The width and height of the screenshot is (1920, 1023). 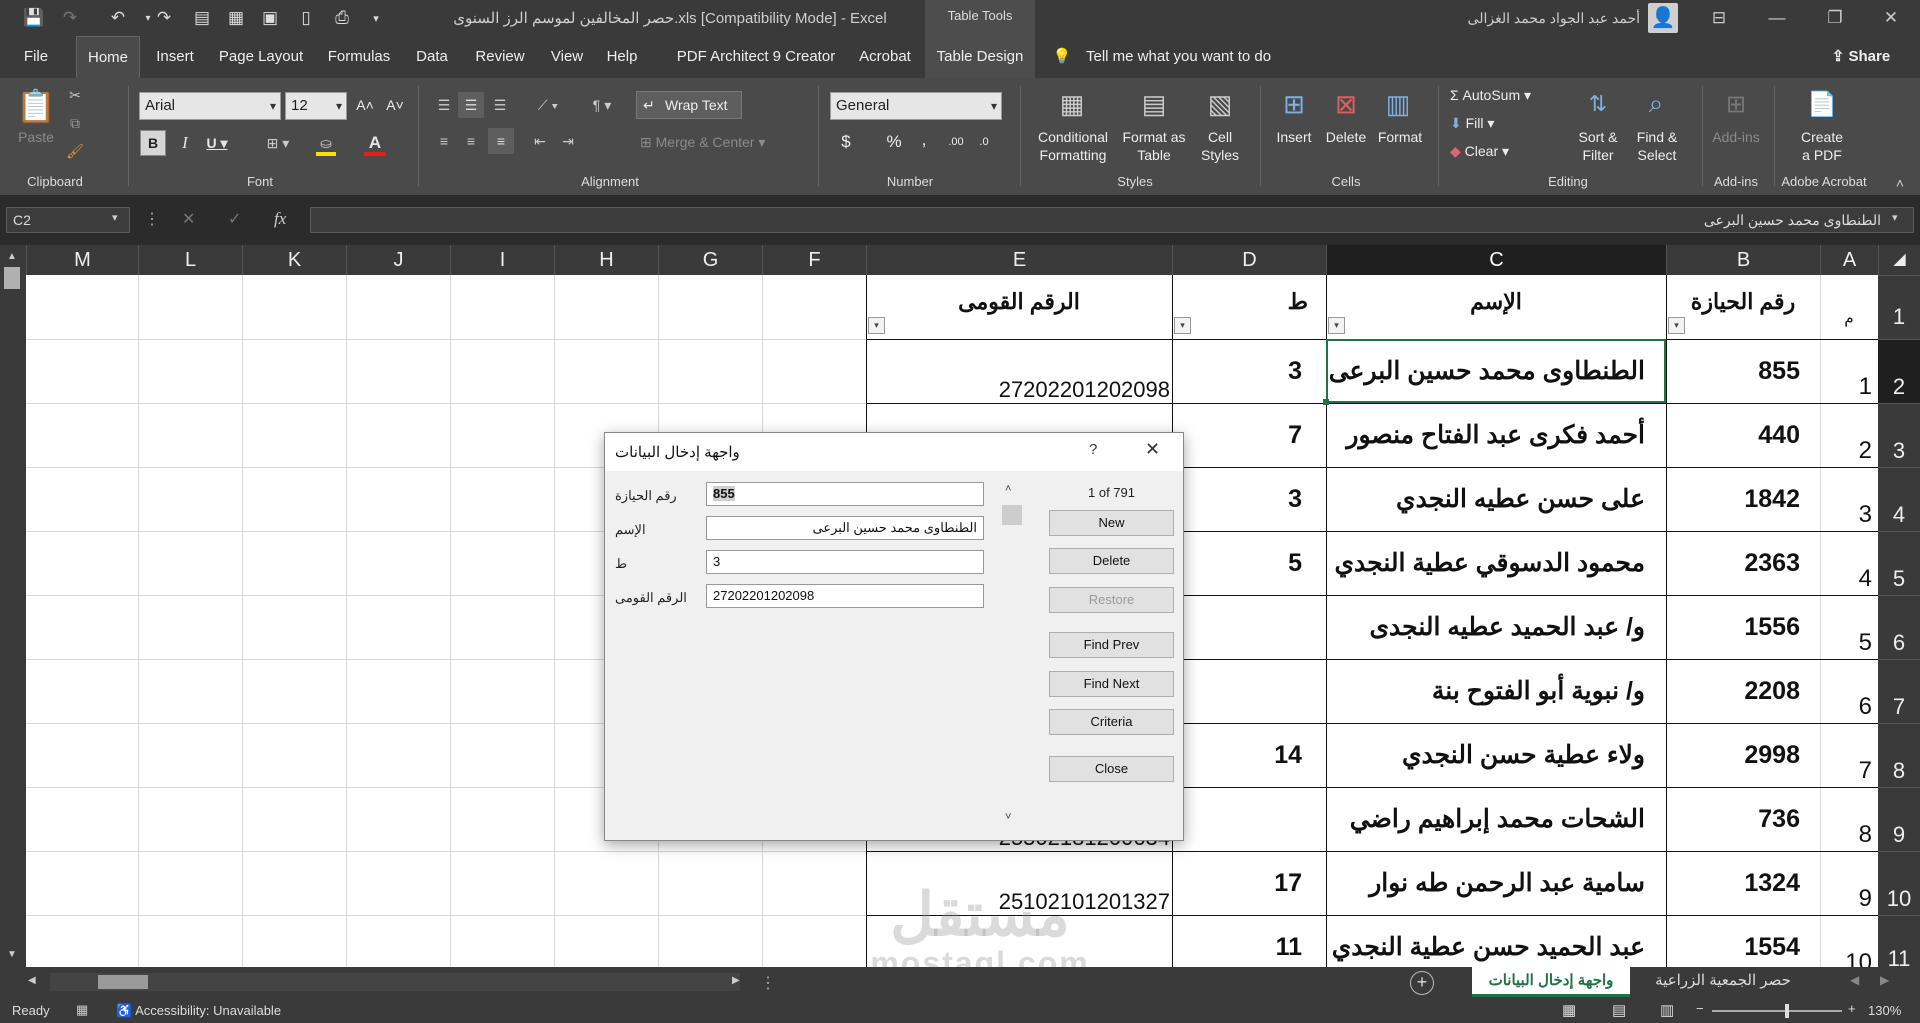 What do you see at coordinates (444, 141) in the screenshot?
I see `align-left-icon: ≡` at bounding box center [444, 141].